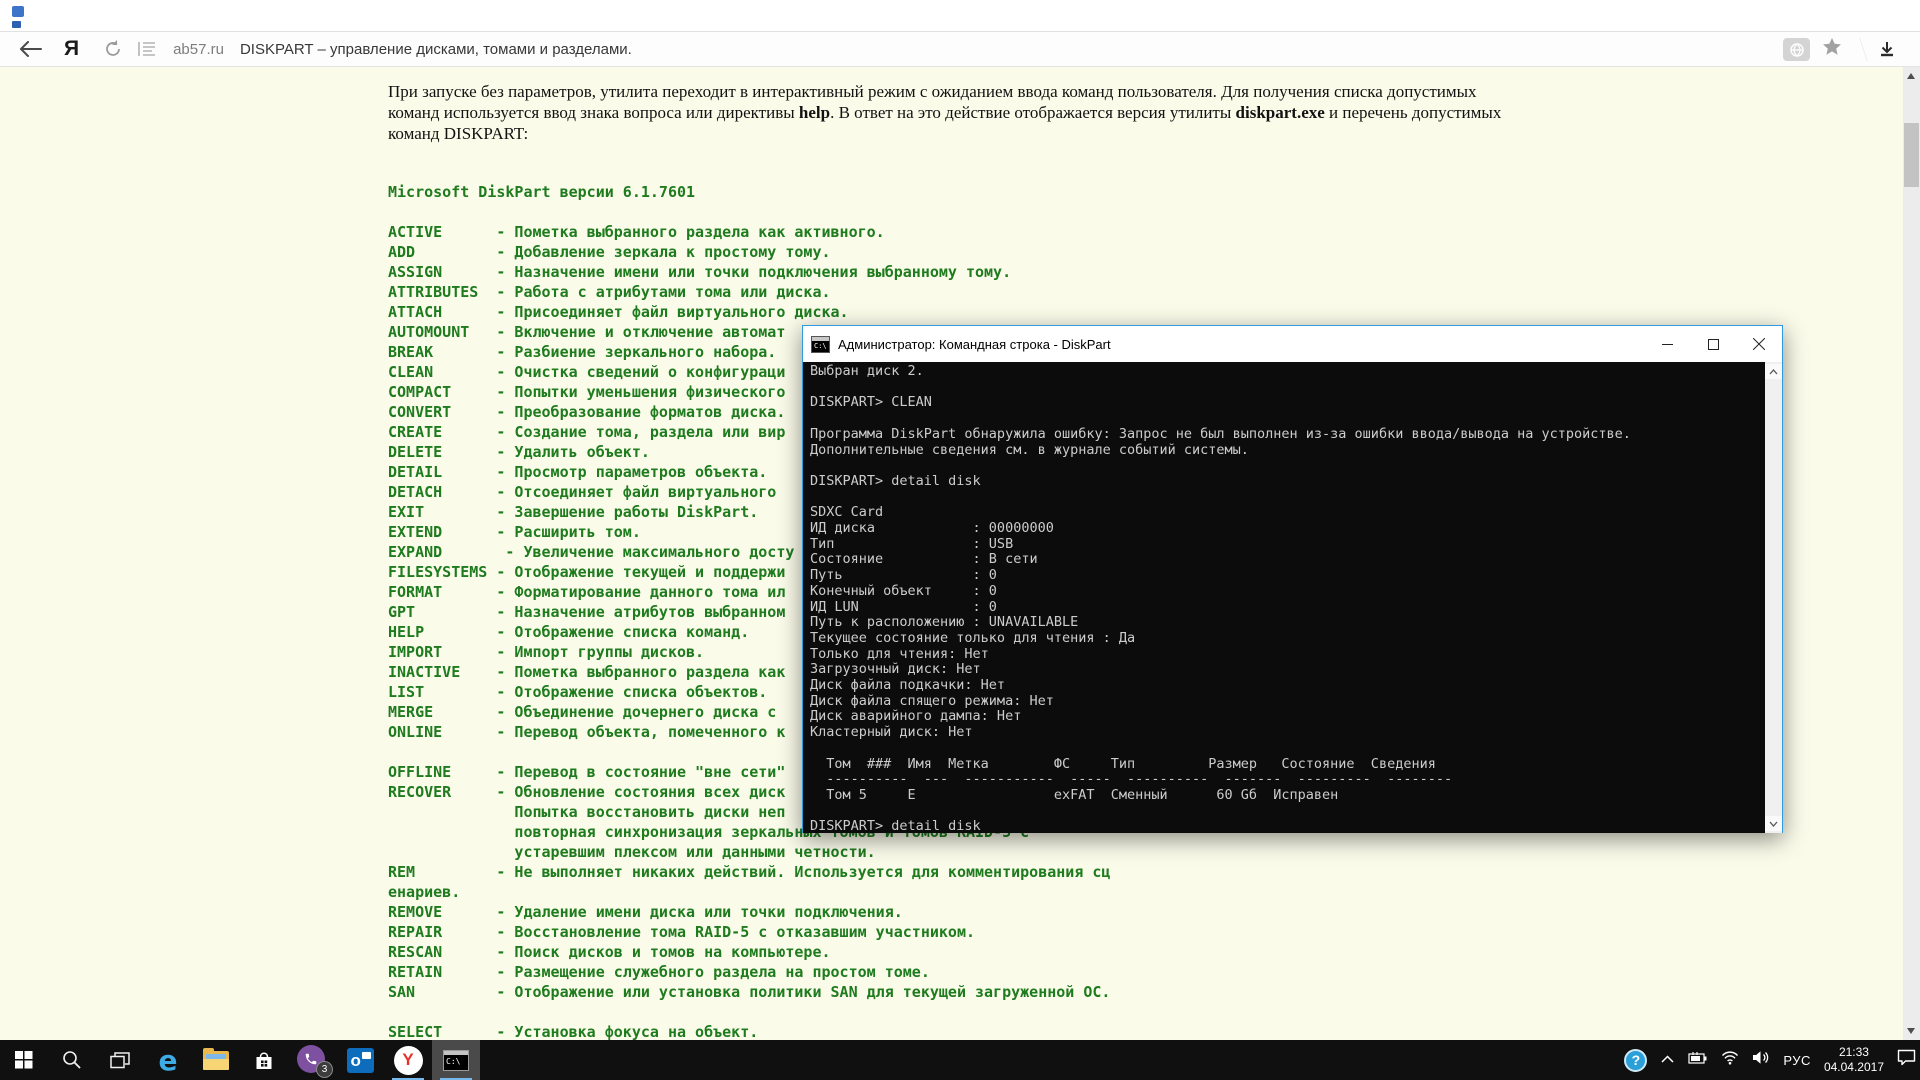  I want to click on windows-logo-icon, so click(24, 1060).